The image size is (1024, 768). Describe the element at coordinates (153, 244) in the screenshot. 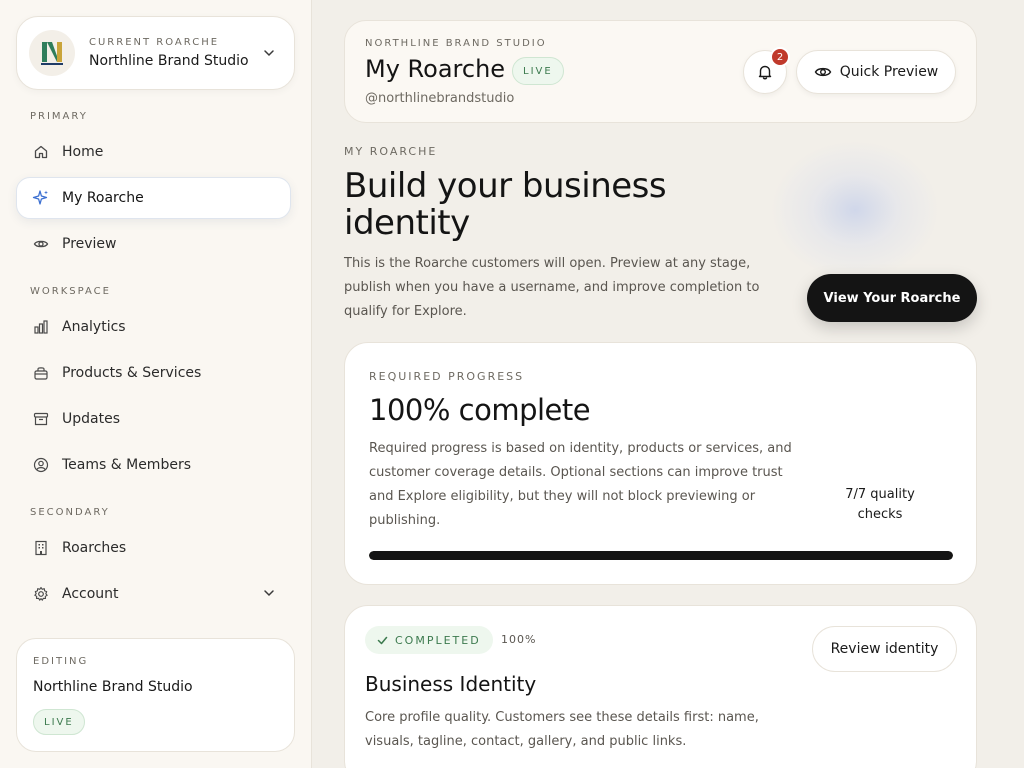

I see `sidebar-item-preview: Preview` at that location.